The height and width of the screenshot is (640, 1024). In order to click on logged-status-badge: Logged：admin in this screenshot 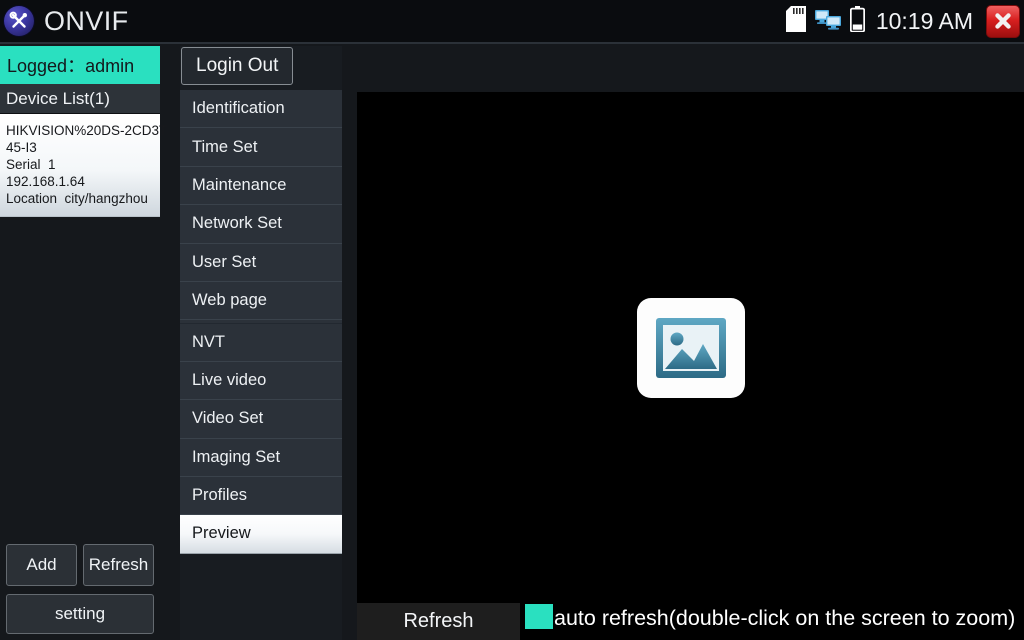, I will do `click(80, 65)`.